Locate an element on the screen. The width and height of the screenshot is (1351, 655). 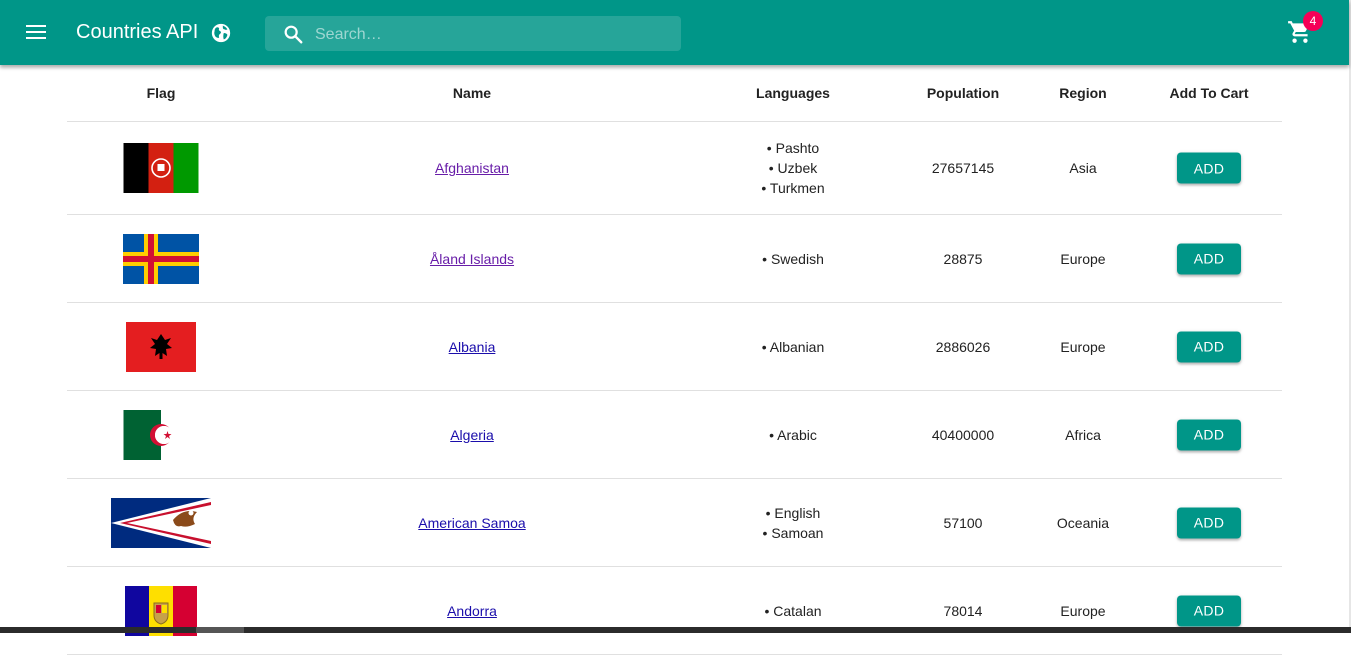
country-link: Albania is located at coordinates (472, 347).